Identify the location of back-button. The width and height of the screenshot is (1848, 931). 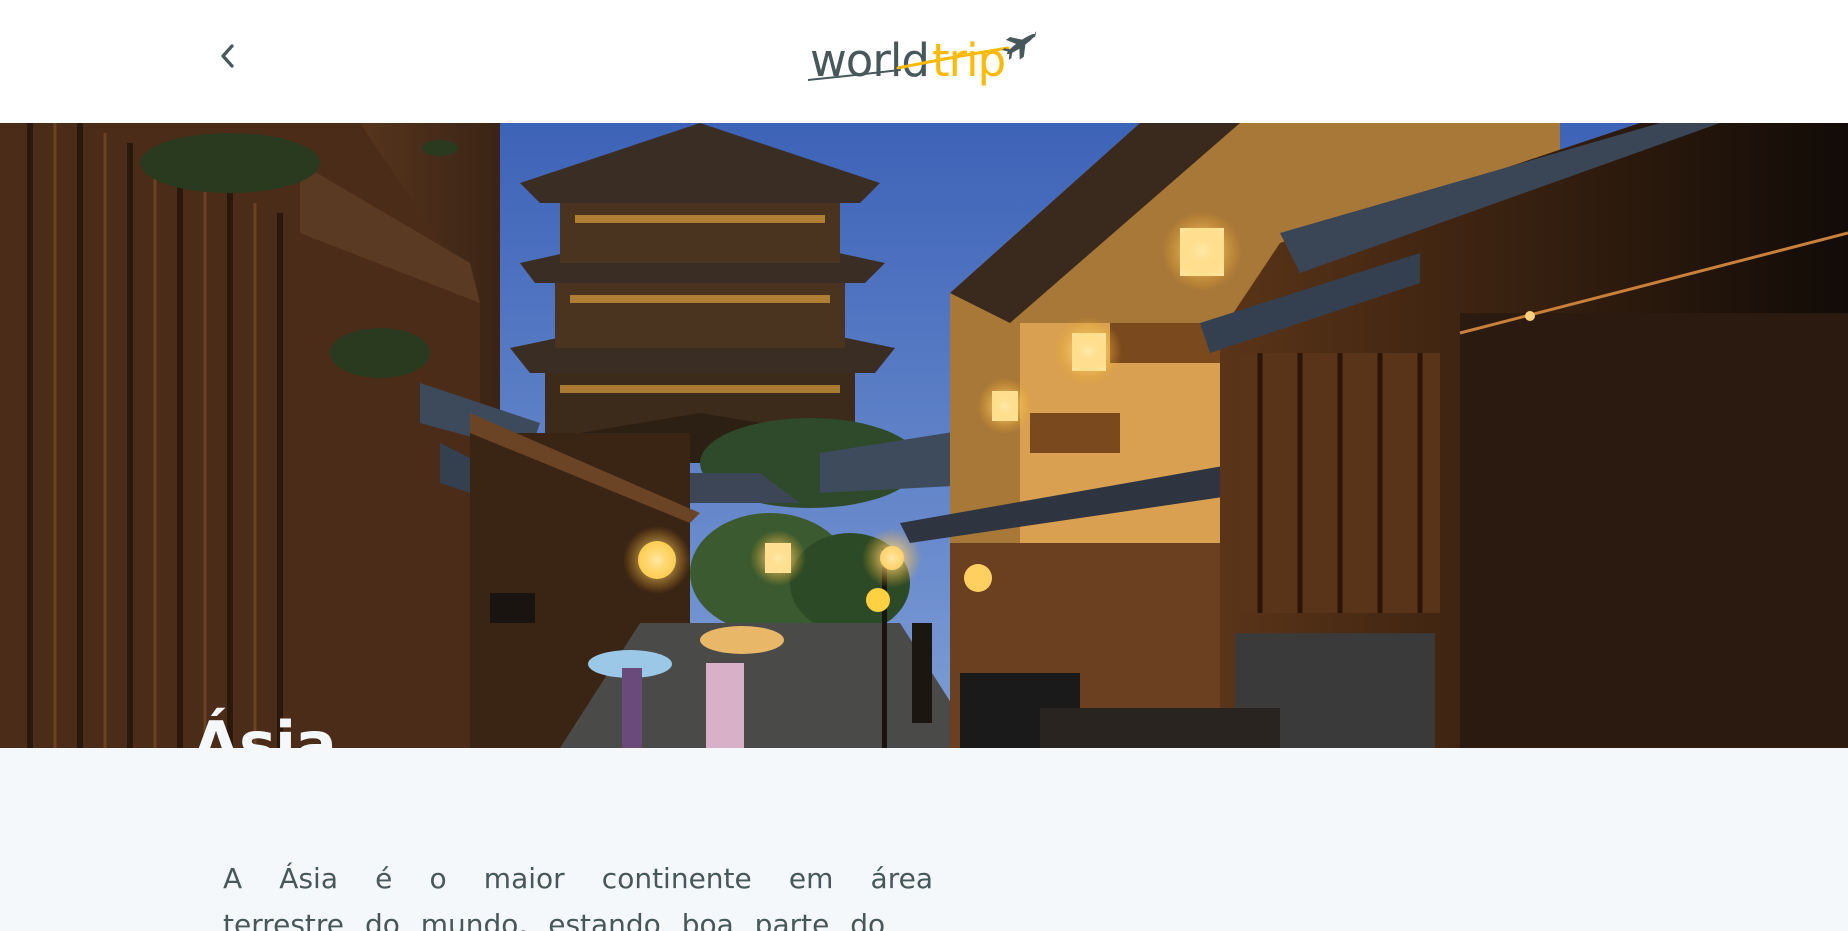
(228, 56).